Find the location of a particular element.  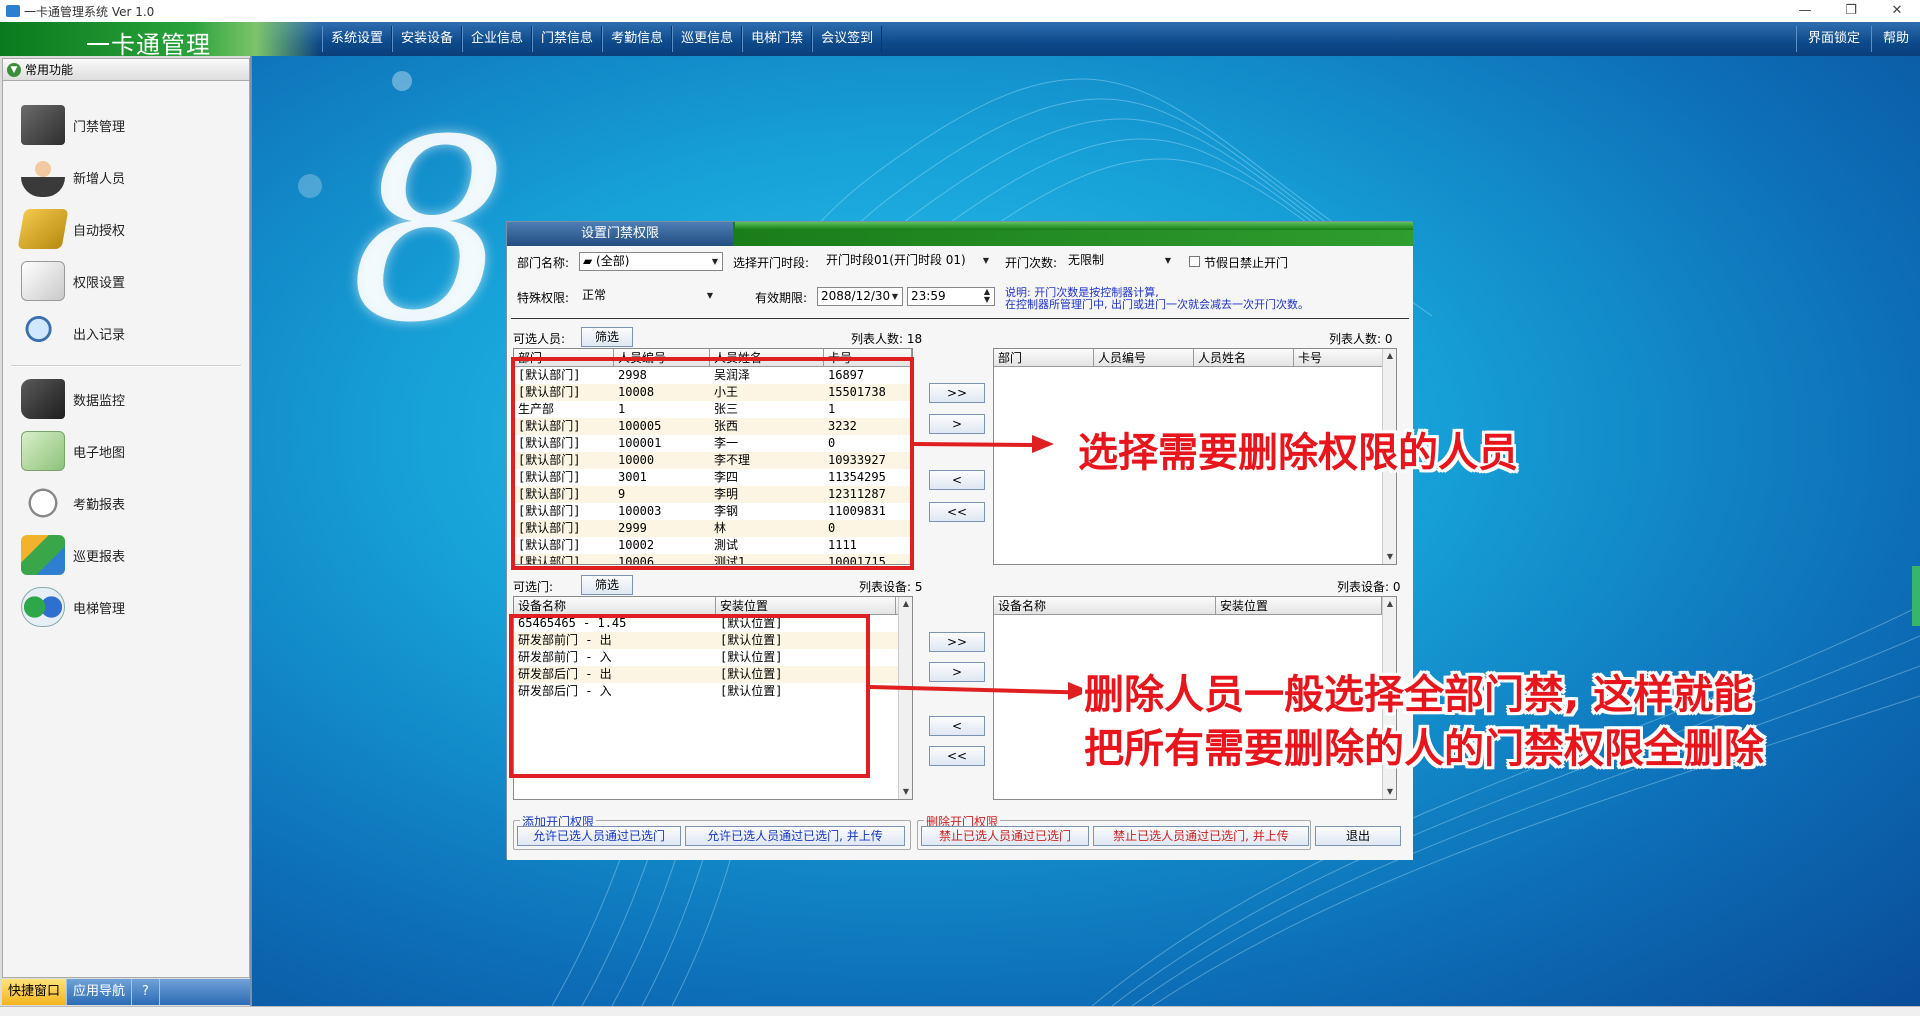

column-header-dept: 部门 is located at coordinates (1044, 357).